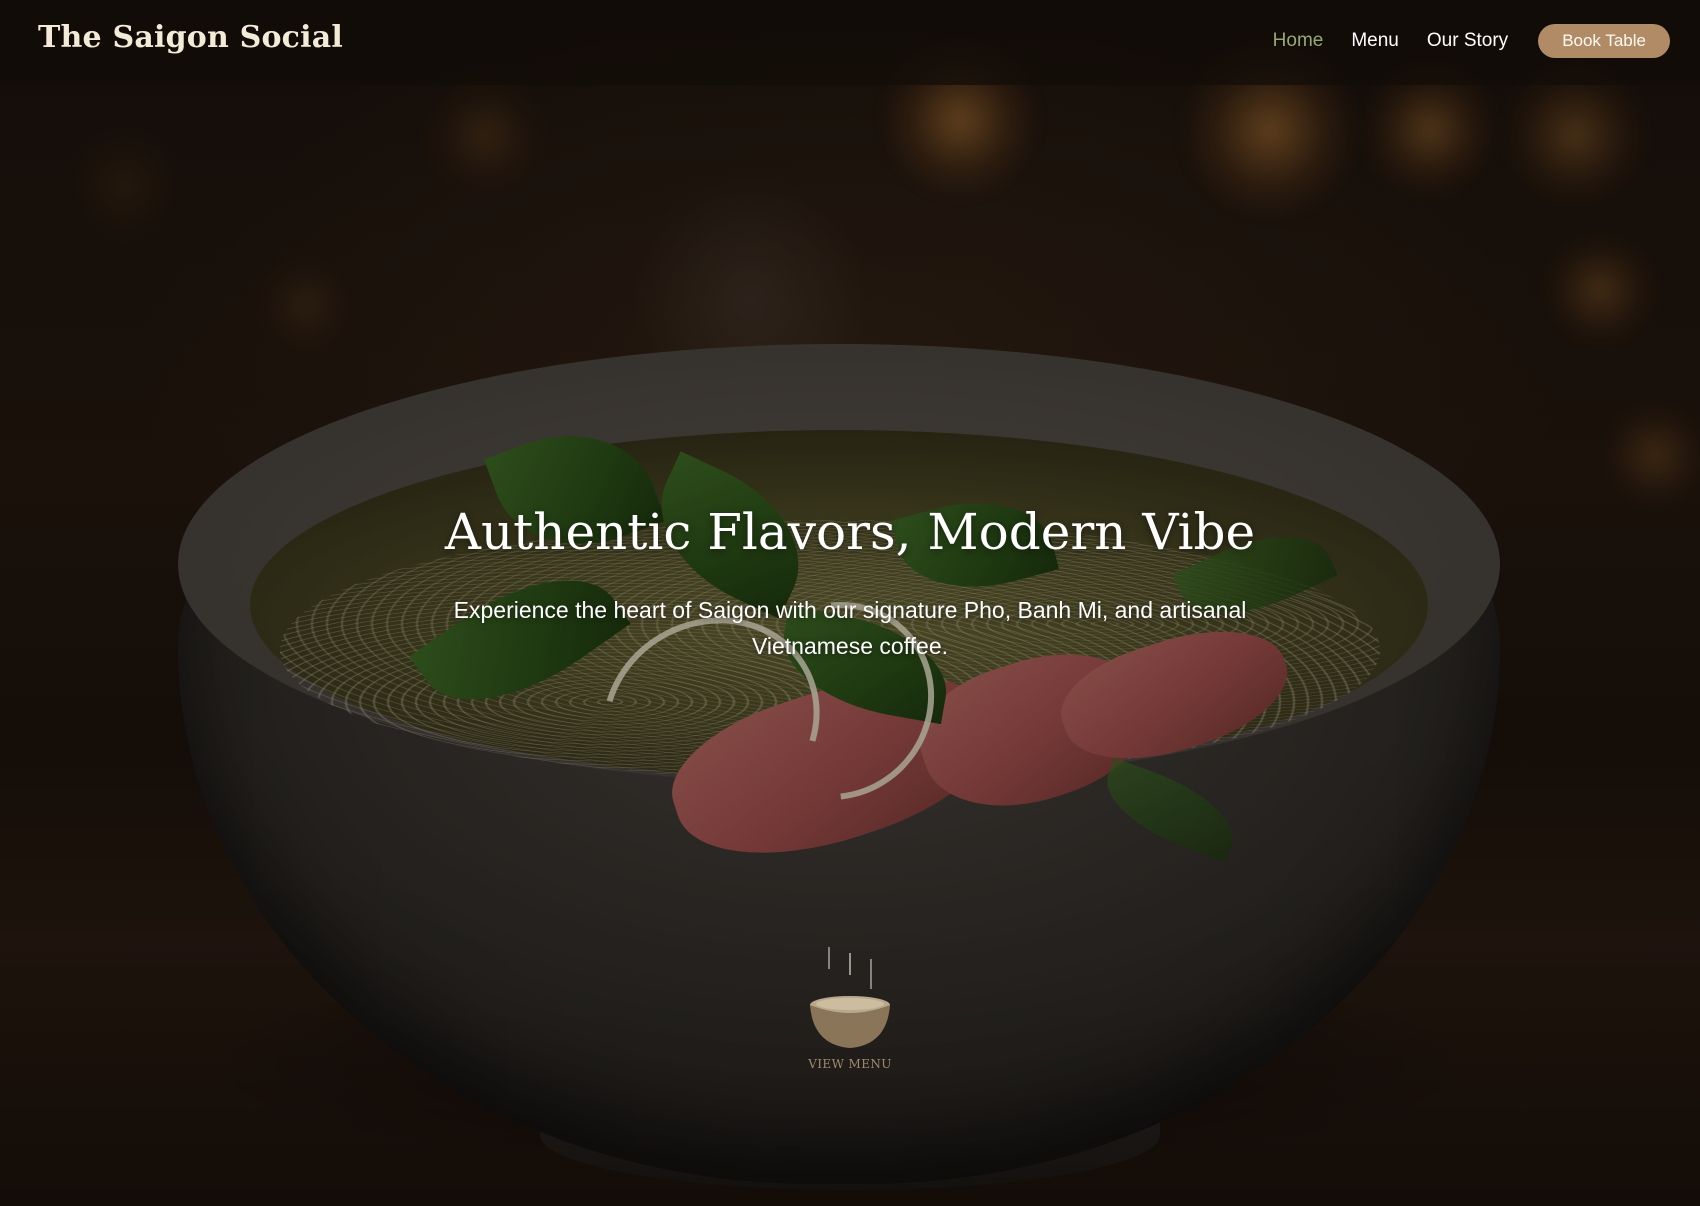  I want to click on hero-title: Authentic Flavors, Modern Vibe, so click(850, 532).